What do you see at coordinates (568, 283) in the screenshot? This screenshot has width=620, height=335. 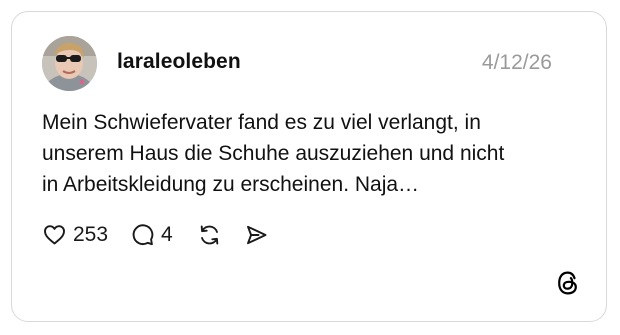 I see `threads-logo-icon` at bounding box center [568, 283].